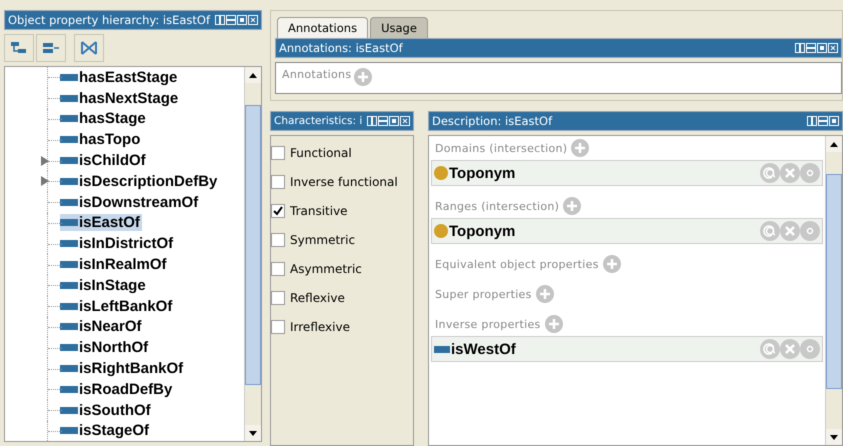 Image resolution: width=843 pixels, height=446 pixels. I want to click on checkbox-label: Irreflexive, so click(320, 327).